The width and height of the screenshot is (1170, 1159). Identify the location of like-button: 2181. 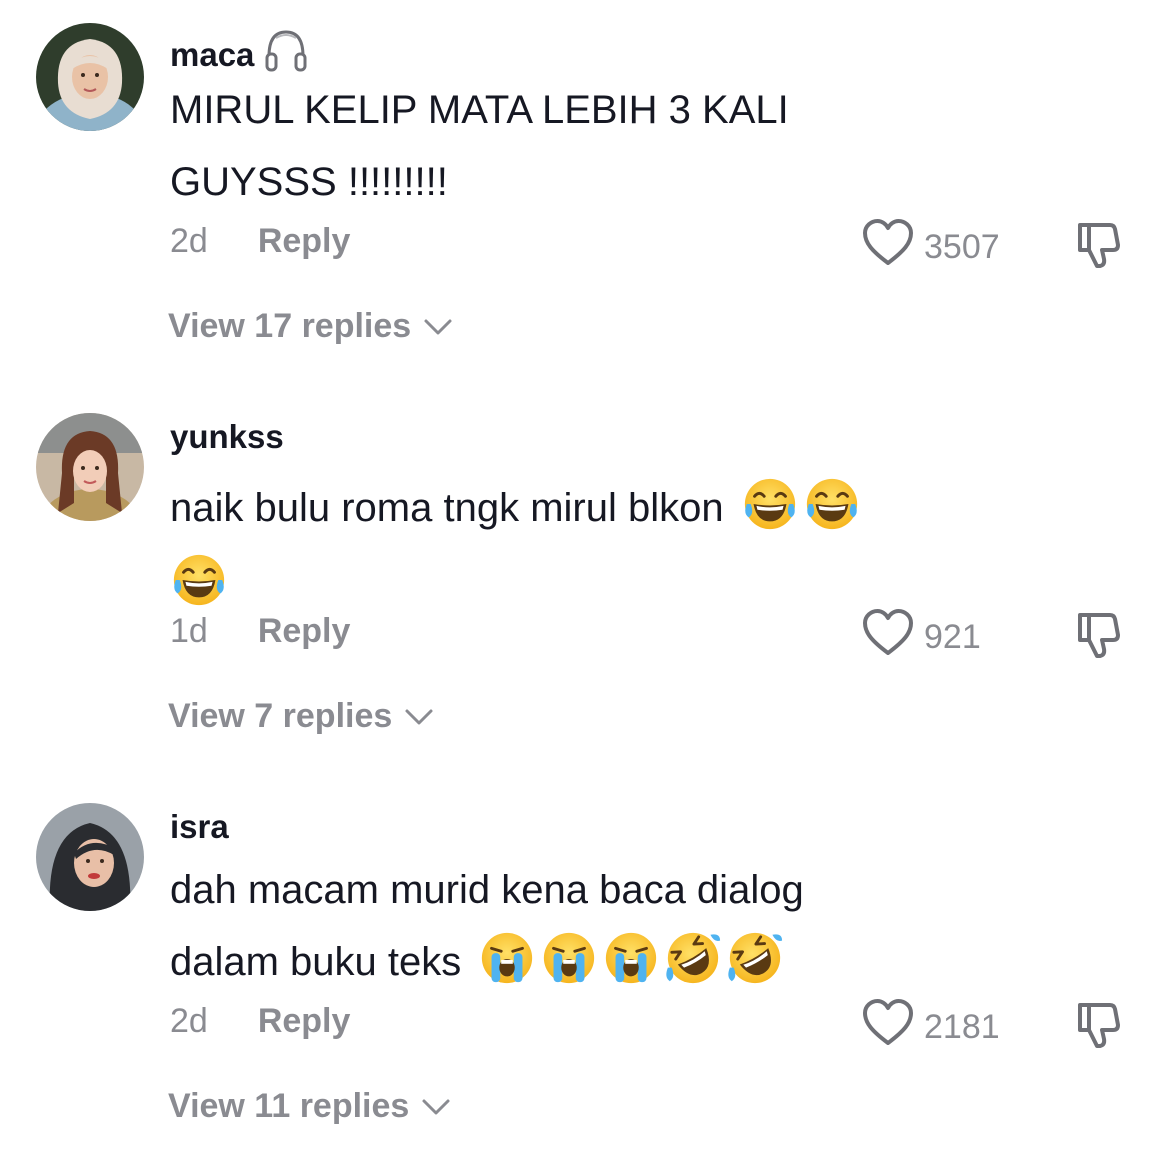
(931, 1027).